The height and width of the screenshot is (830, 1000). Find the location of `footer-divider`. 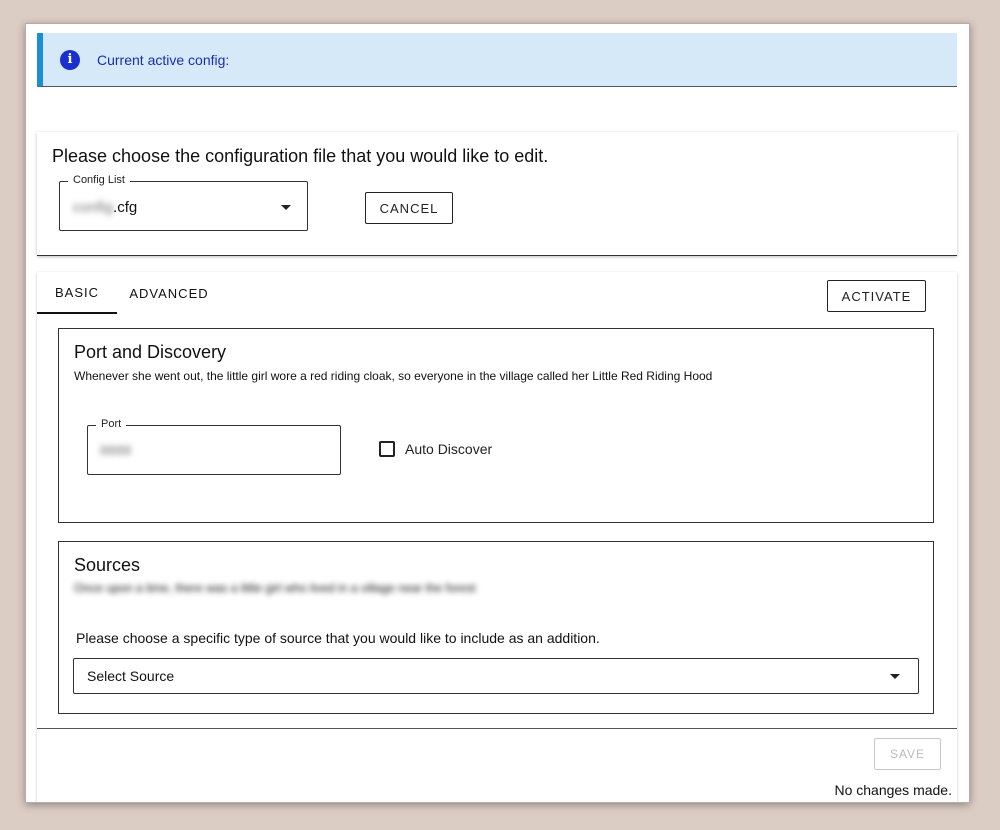

footer-divider is located at coordinates (497, 728).